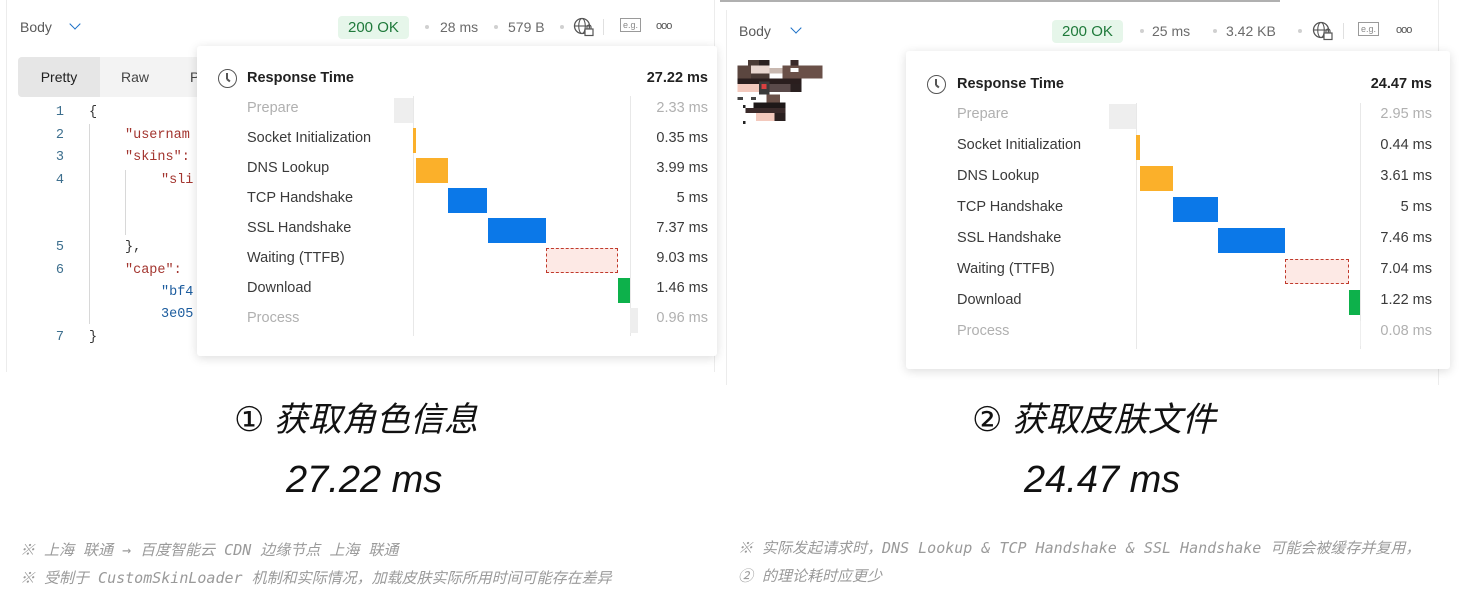 The image size is (1476, 600). Describe the element at coordinates (1406, 114) in the screenshot. I see `timing-value: 2.95 ms` at that location.